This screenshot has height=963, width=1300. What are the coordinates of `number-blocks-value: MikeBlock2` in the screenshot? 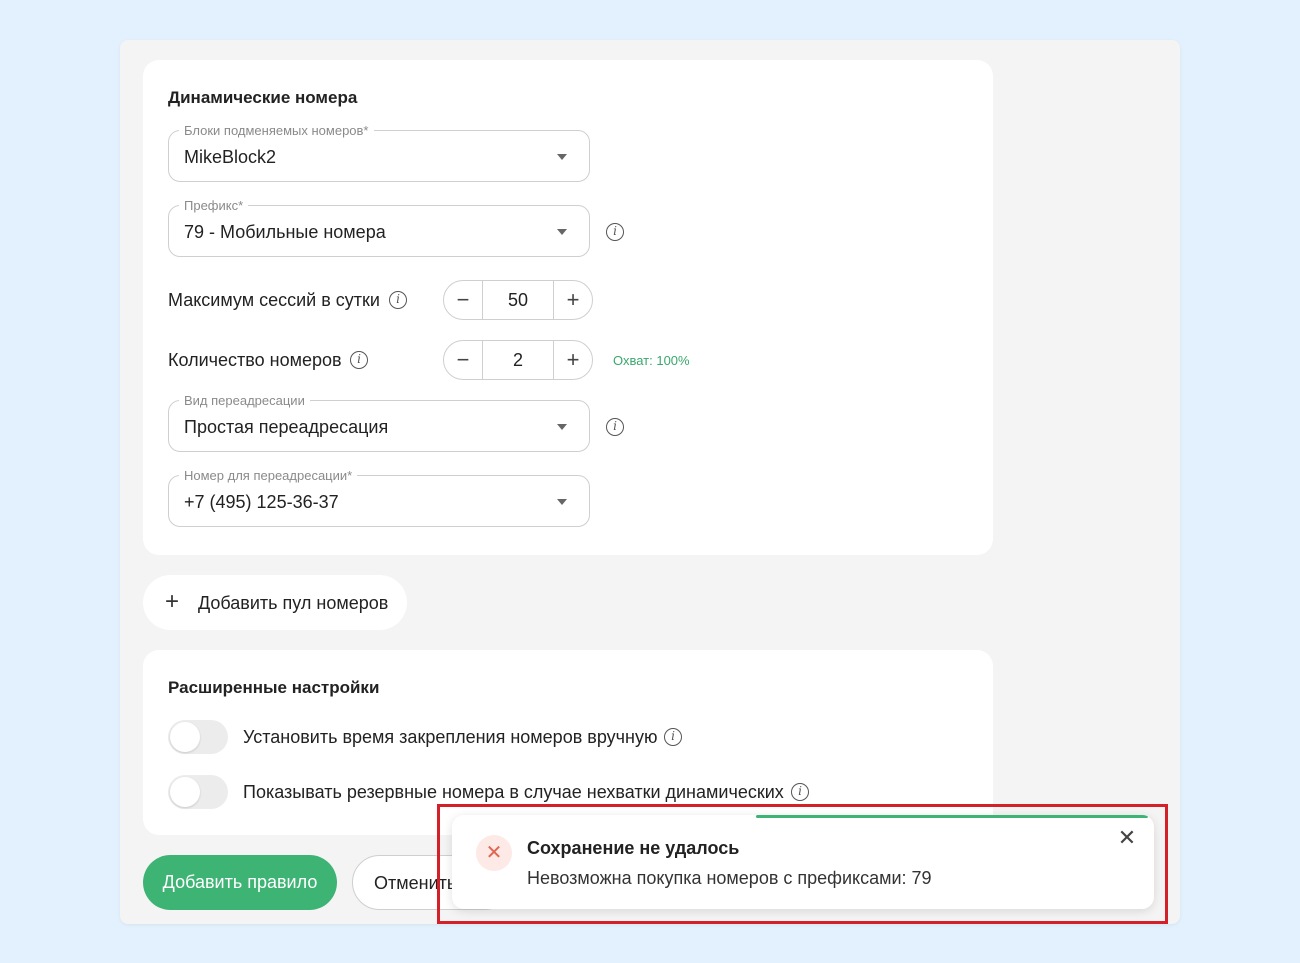 It's located at (230, 157).